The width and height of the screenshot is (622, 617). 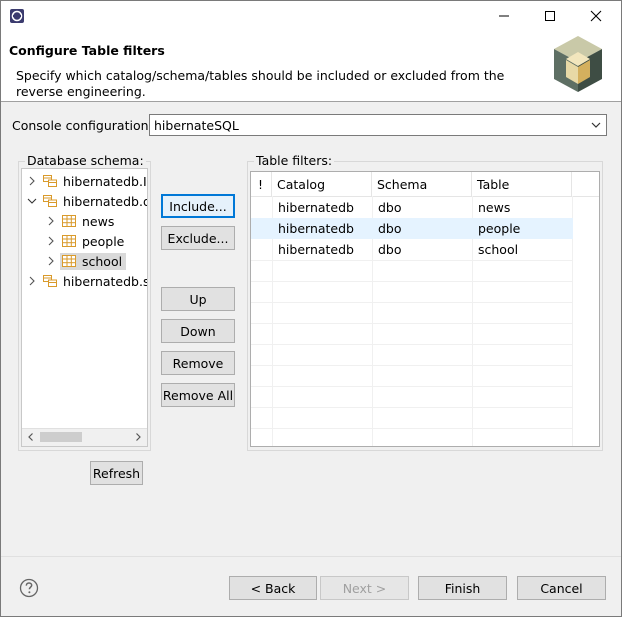 I want to click on tree-item-school: school, so click(x=86, y=261).